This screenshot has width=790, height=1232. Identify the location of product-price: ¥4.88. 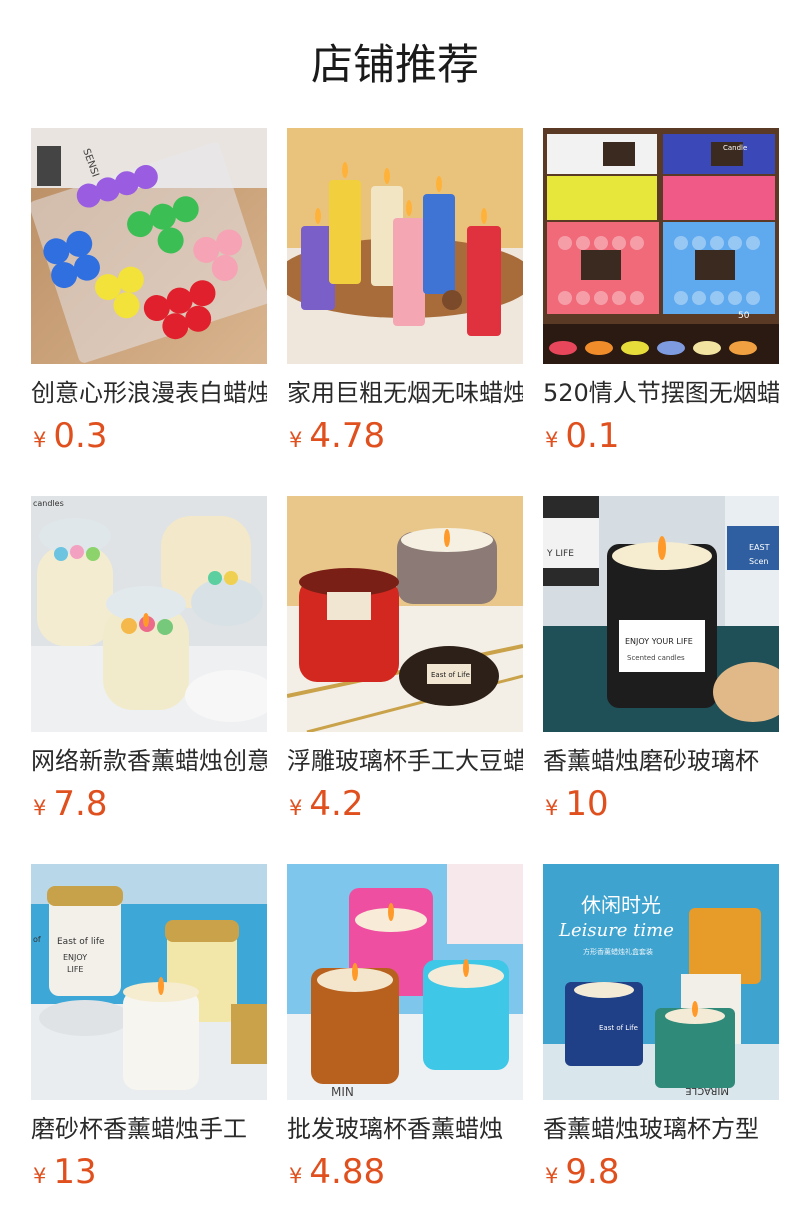
(337, 1172).